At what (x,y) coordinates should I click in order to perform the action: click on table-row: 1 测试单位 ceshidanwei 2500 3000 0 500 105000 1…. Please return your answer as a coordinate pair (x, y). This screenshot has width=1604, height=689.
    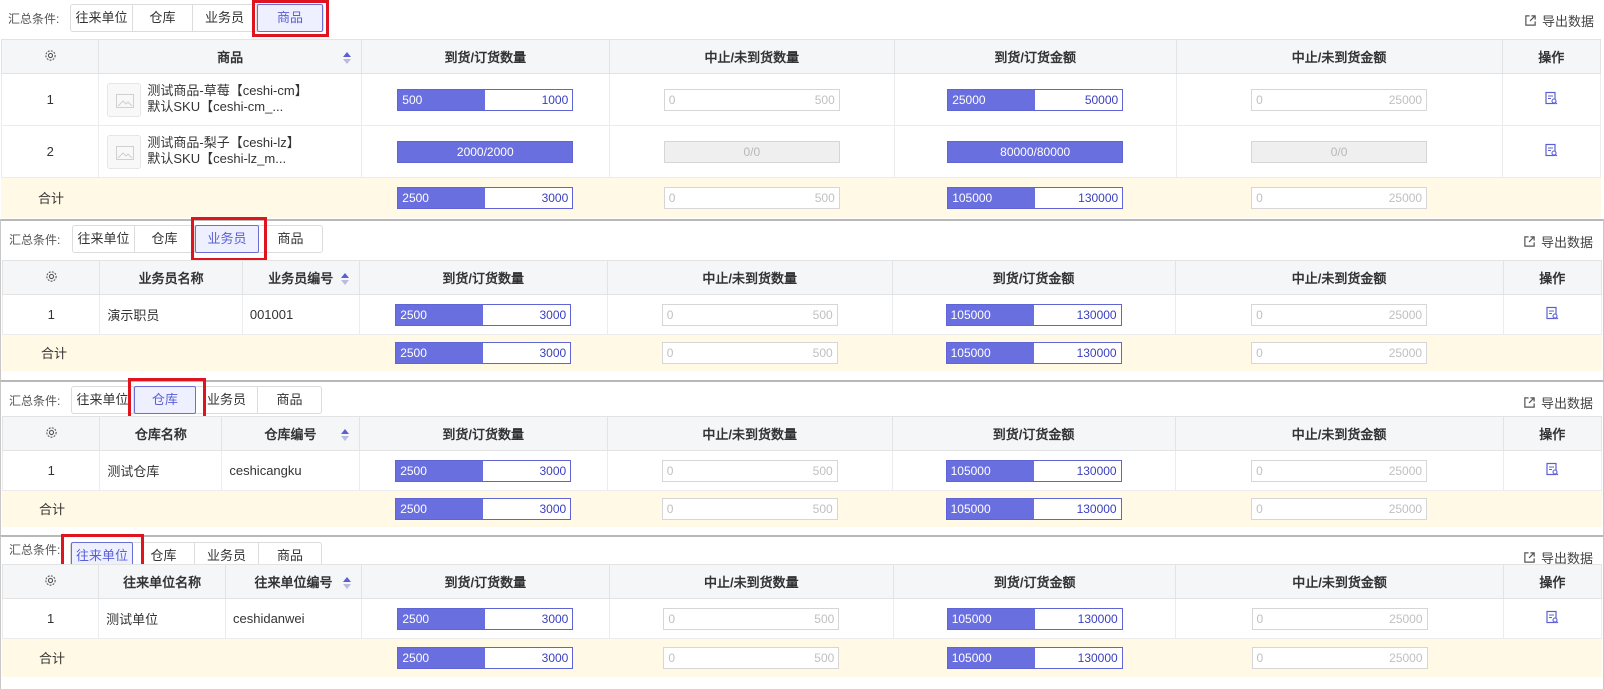
    Looking at the image, I should click on (802, 618).